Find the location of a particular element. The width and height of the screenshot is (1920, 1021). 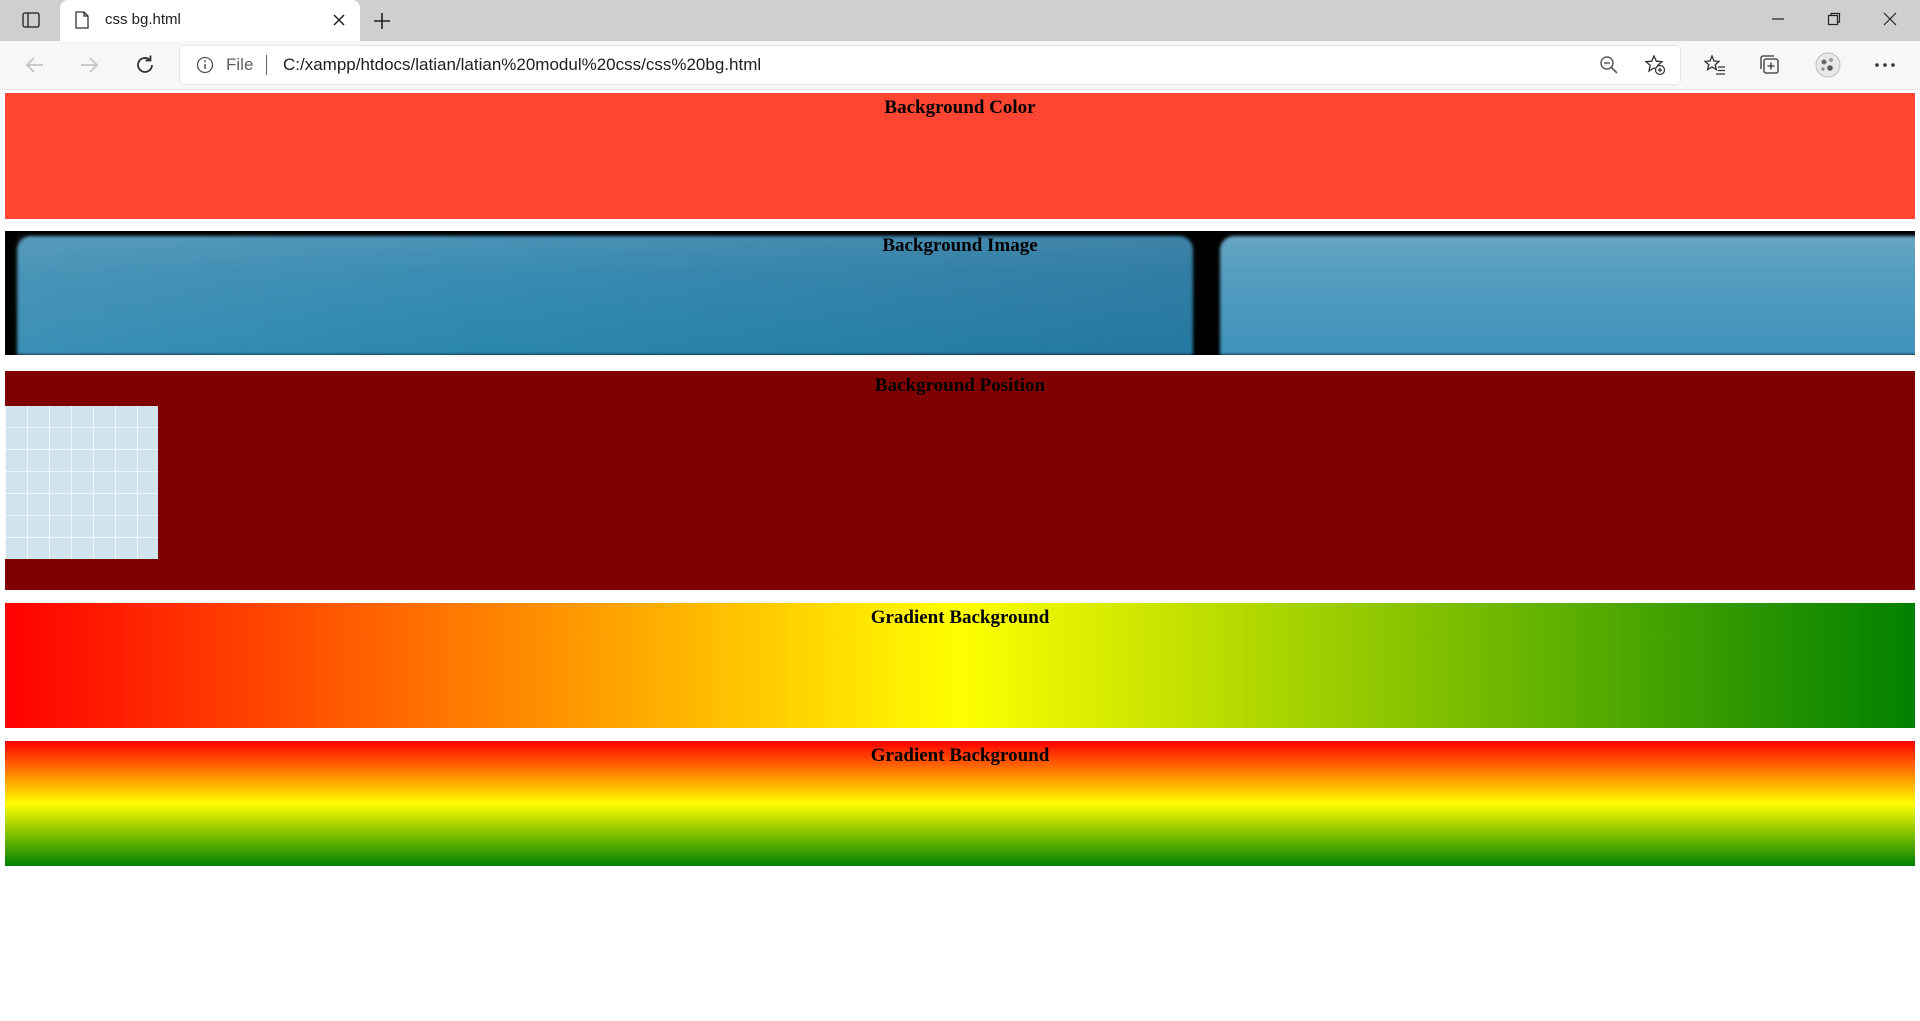

section-heading: Background Position is located at coordinates (960, 385).